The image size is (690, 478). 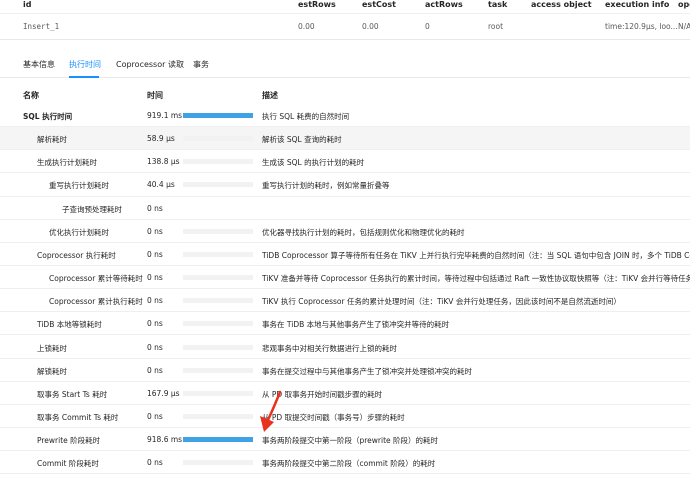 I want to click on timing-name: Coprocessor 累计等待耗时, so click(x=96, y=279).